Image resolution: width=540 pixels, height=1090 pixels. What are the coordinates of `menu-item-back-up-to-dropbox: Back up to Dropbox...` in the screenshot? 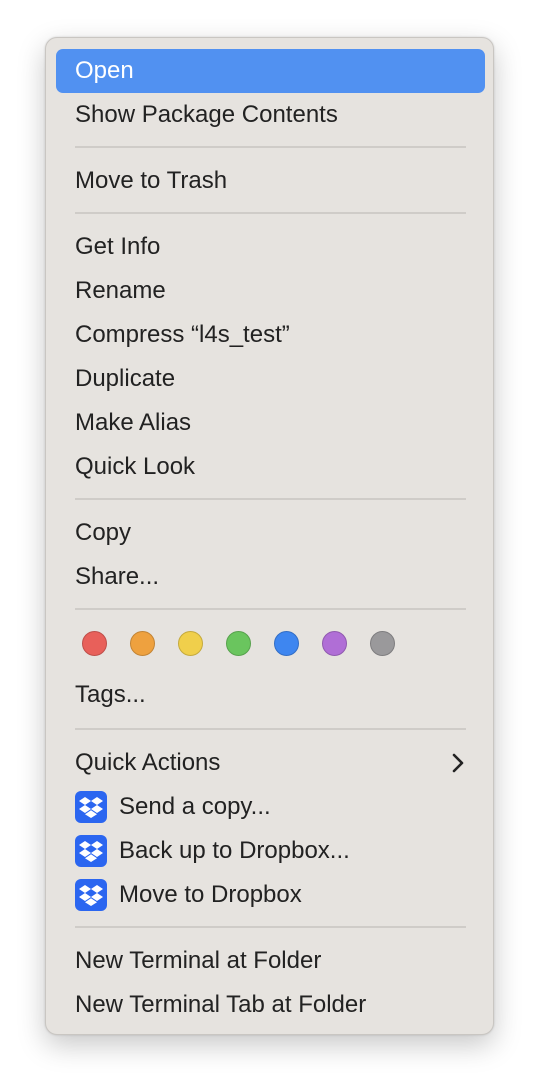 It's located at (270, 851).